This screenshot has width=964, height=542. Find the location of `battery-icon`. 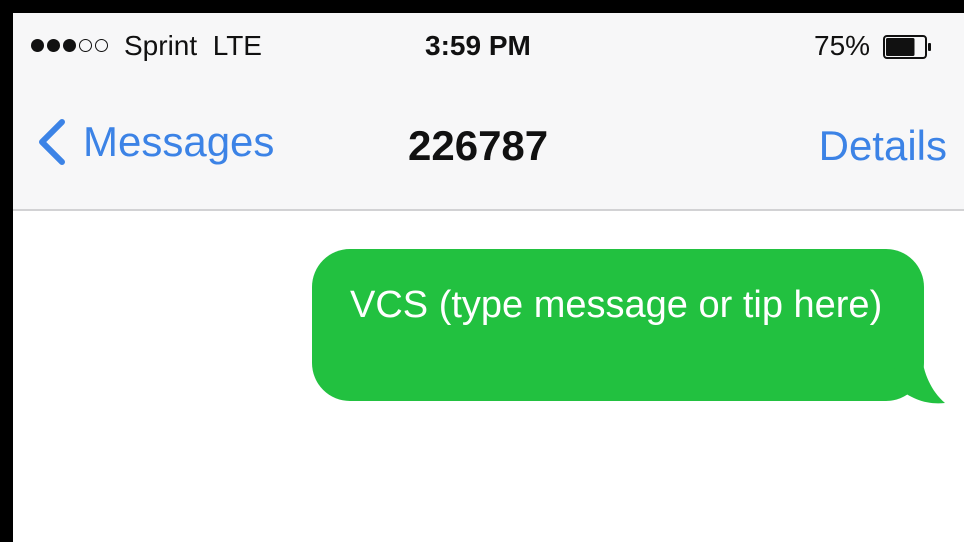

battery-icon is located at coordinates (907, 47).